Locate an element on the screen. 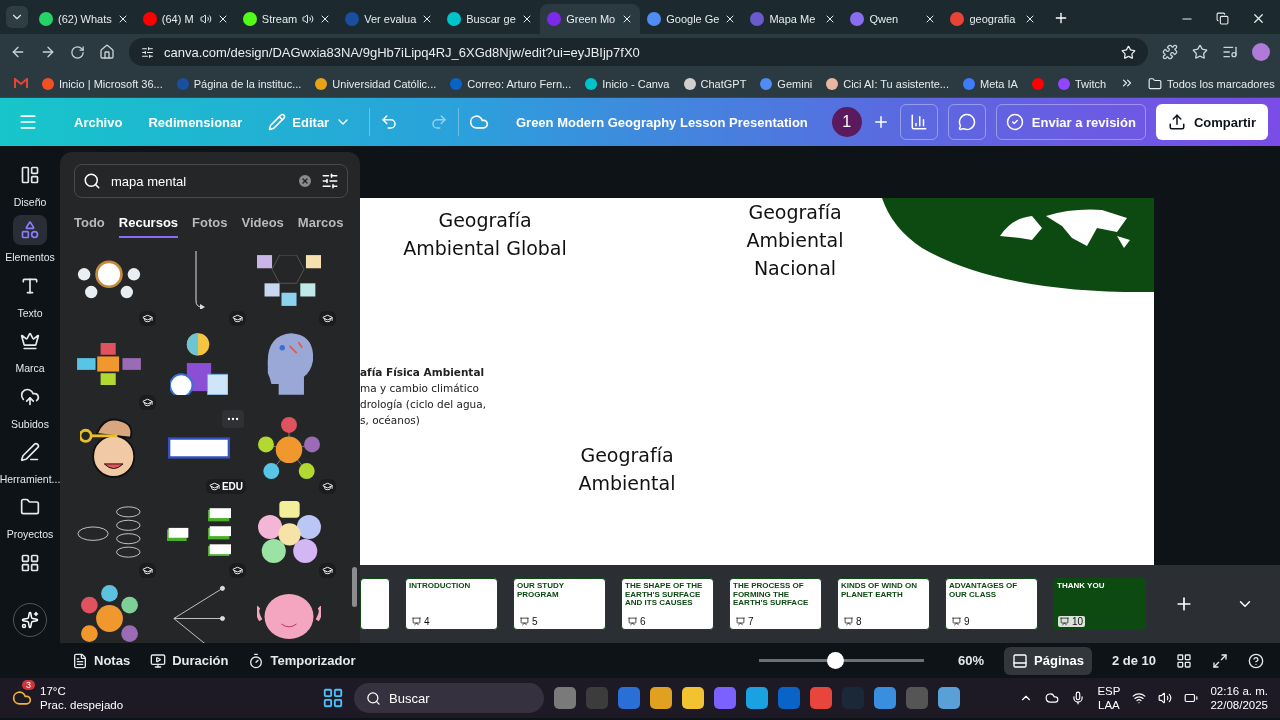 This screenshot has width=1280, height=720. browser-tab: Google Ge is located at coordinates (692, 19).